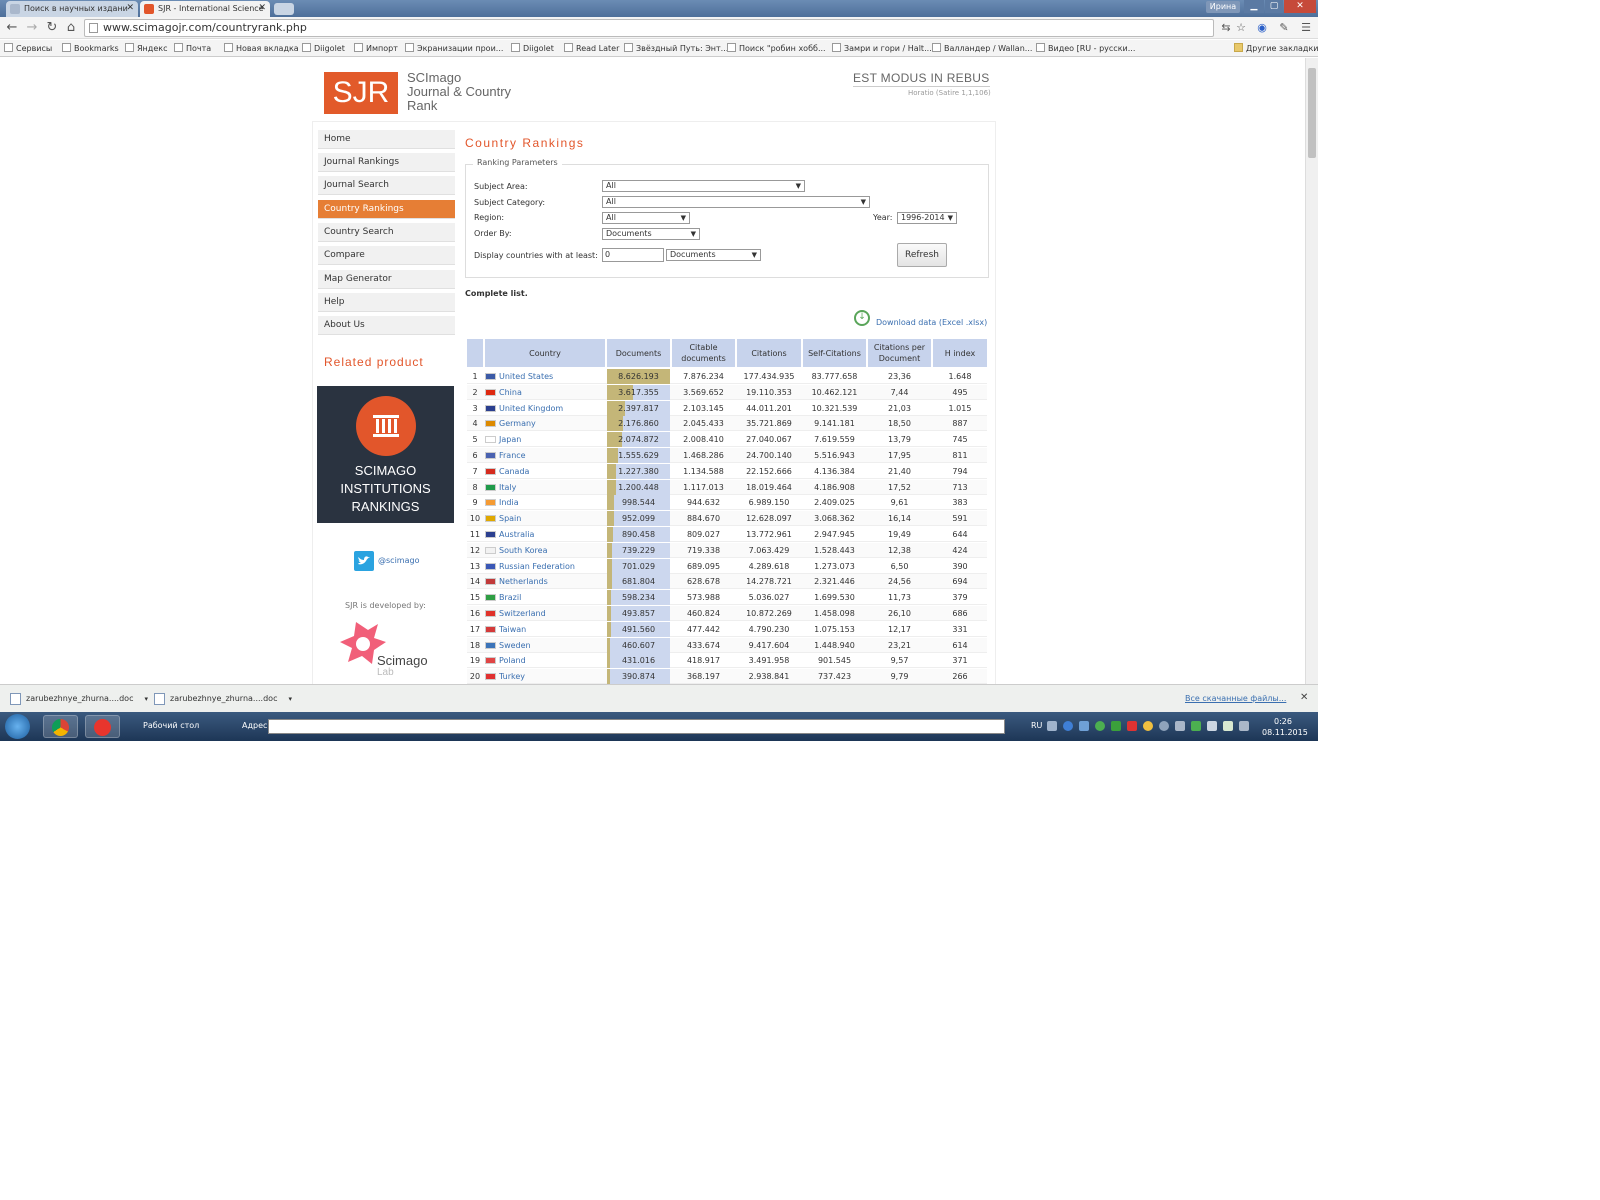 The height and width of the screenshot is (1200, 1600). I want to click on page-scrollbar, so click(1311, 371).